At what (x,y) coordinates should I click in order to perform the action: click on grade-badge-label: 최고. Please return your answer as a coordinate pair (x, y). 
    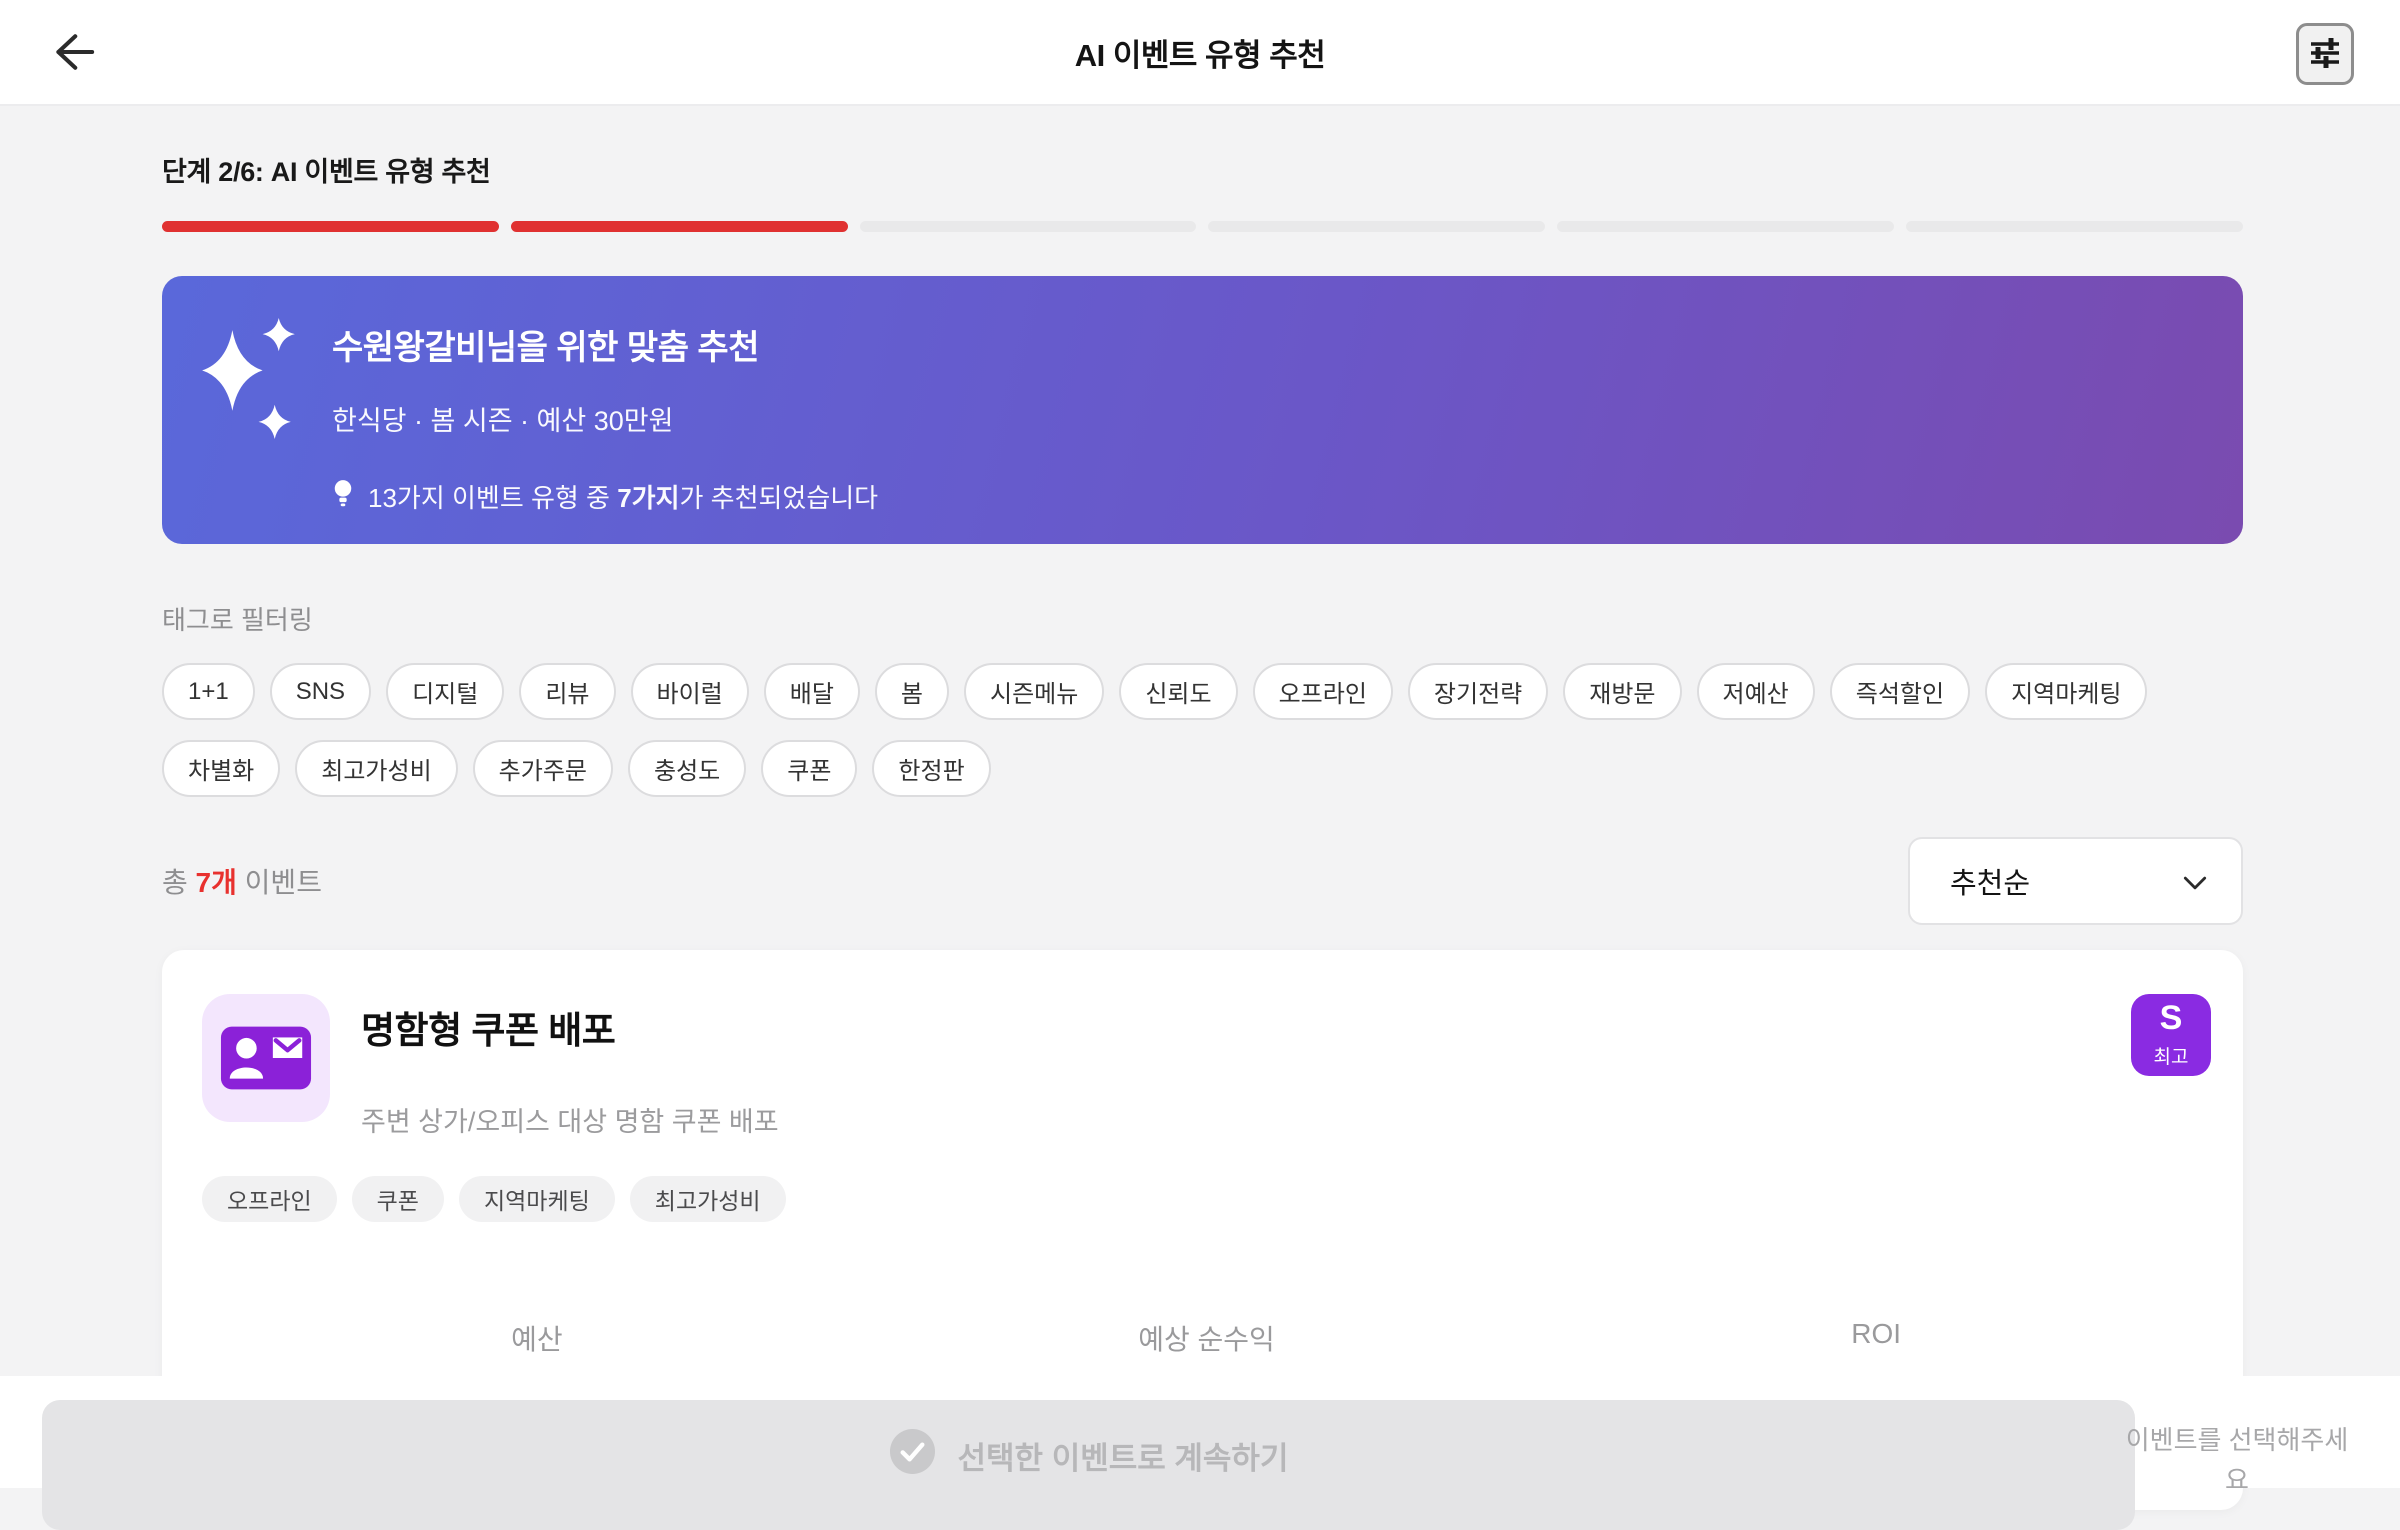
    Looking at the image, I should click on (2171, 1057).